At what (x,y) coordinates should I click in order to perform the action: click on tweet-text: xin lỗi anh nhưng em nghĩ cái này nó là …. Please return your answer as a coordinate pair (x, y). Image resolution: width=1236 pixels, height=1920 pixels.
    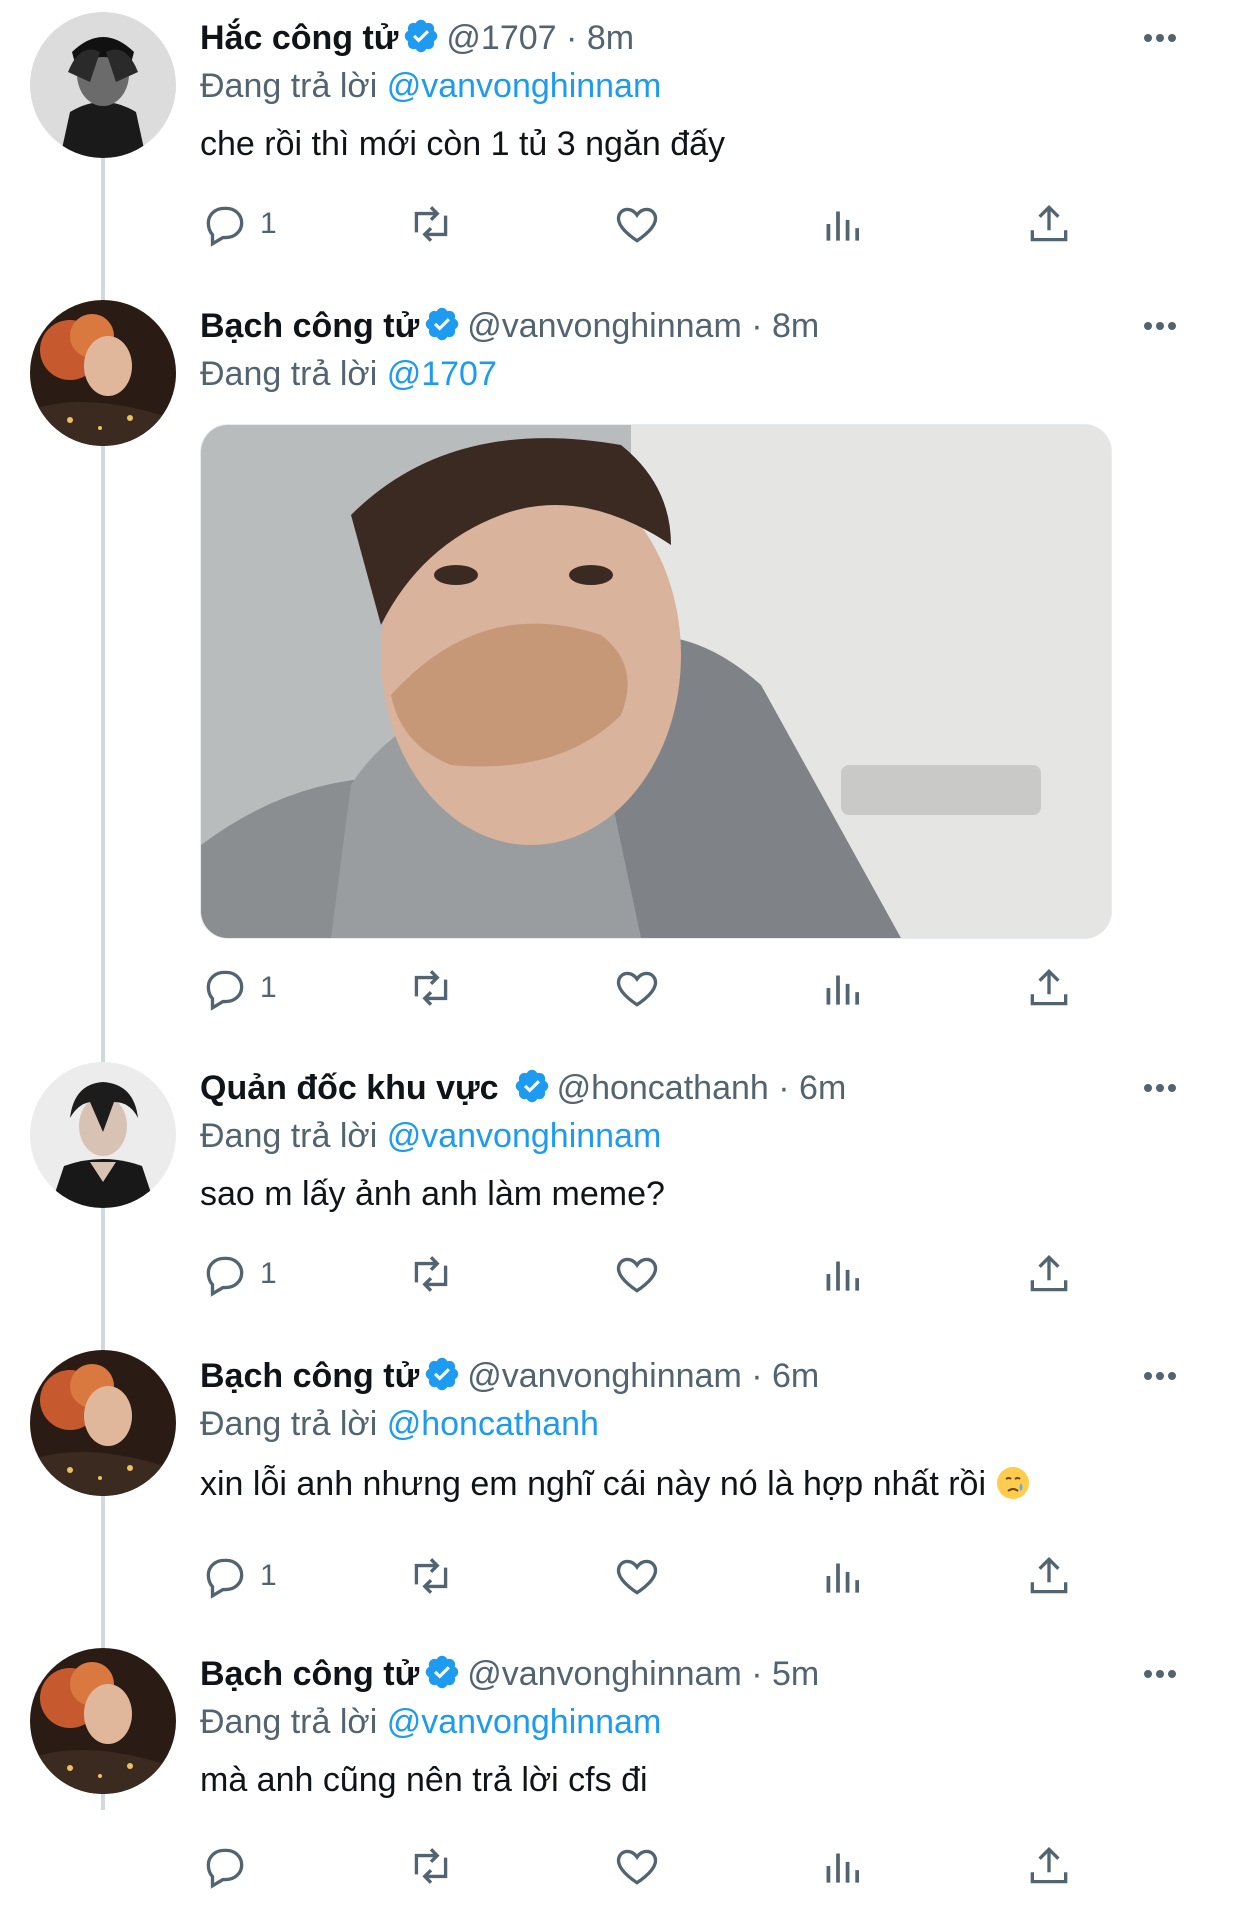
    Looking at the image, I should click on (615, 1484).